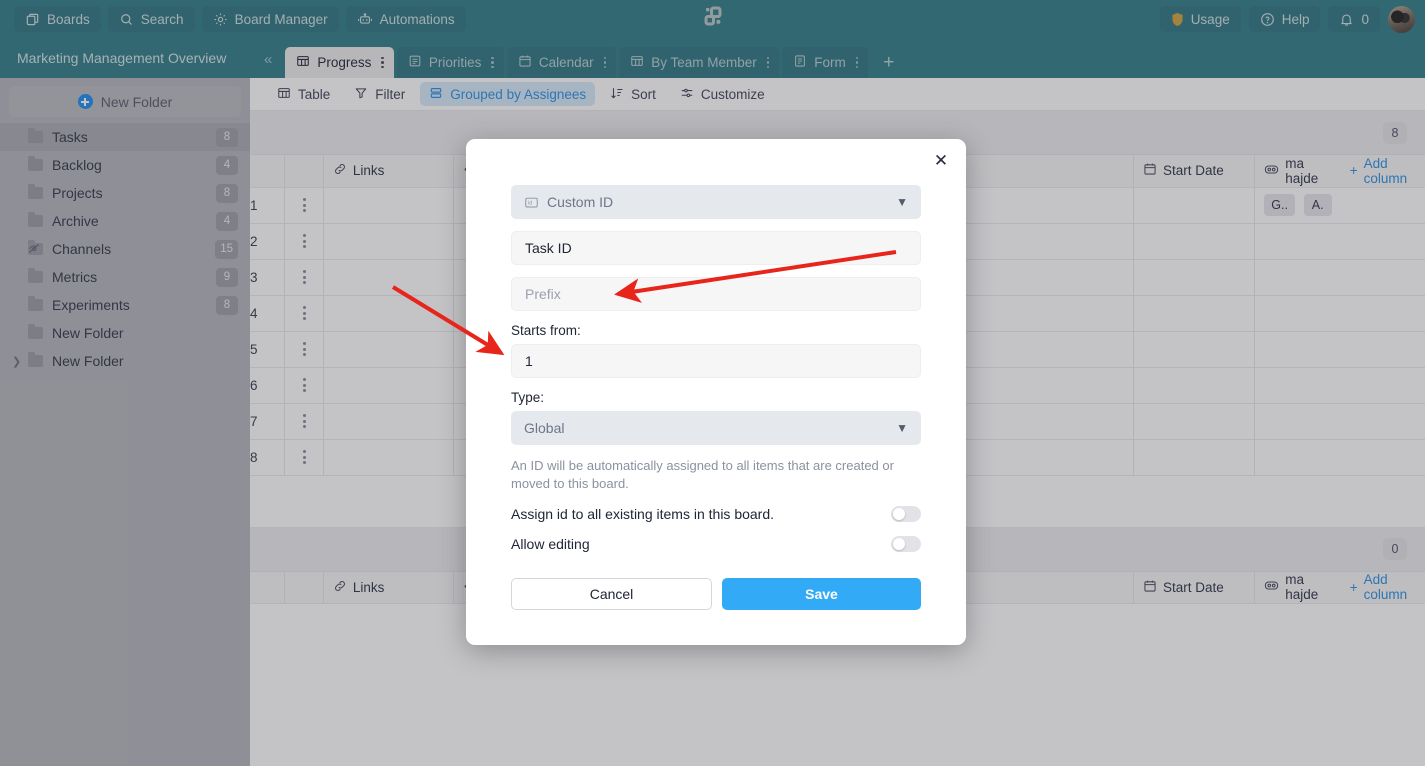 Image resolution: width=1425 pixels, height=766 pixels. Describe the element at coordinates (716, 361) in the screenshot. I see `starts-from-input: 1` at that location.